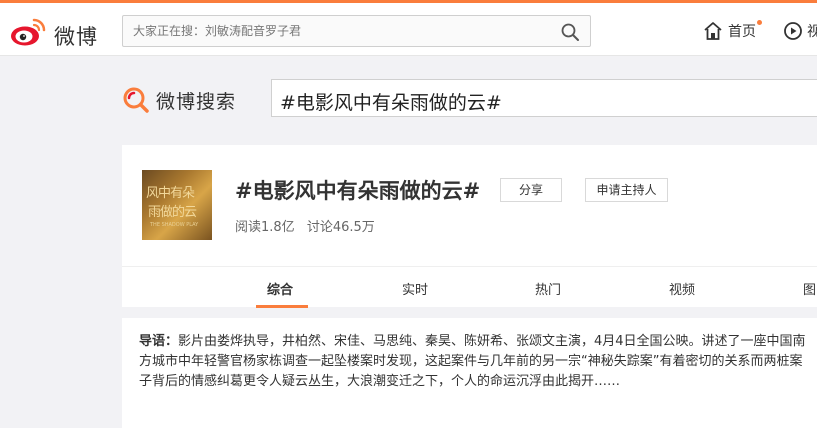  What do you see at coordinates (343, 31) in the screenshot?
I see `global-search-input` at bounding box center [343, 31].